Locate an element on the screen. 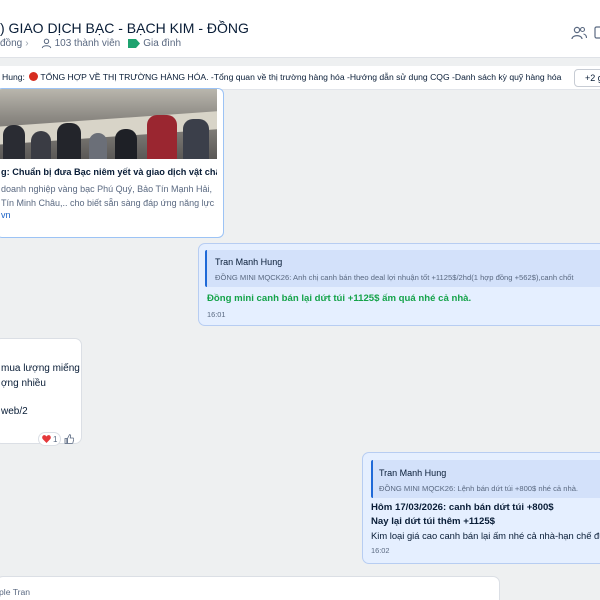 The width and height of the screenshot is (600, 600). message-time: 16:01 is located at coordinates (216, 314).